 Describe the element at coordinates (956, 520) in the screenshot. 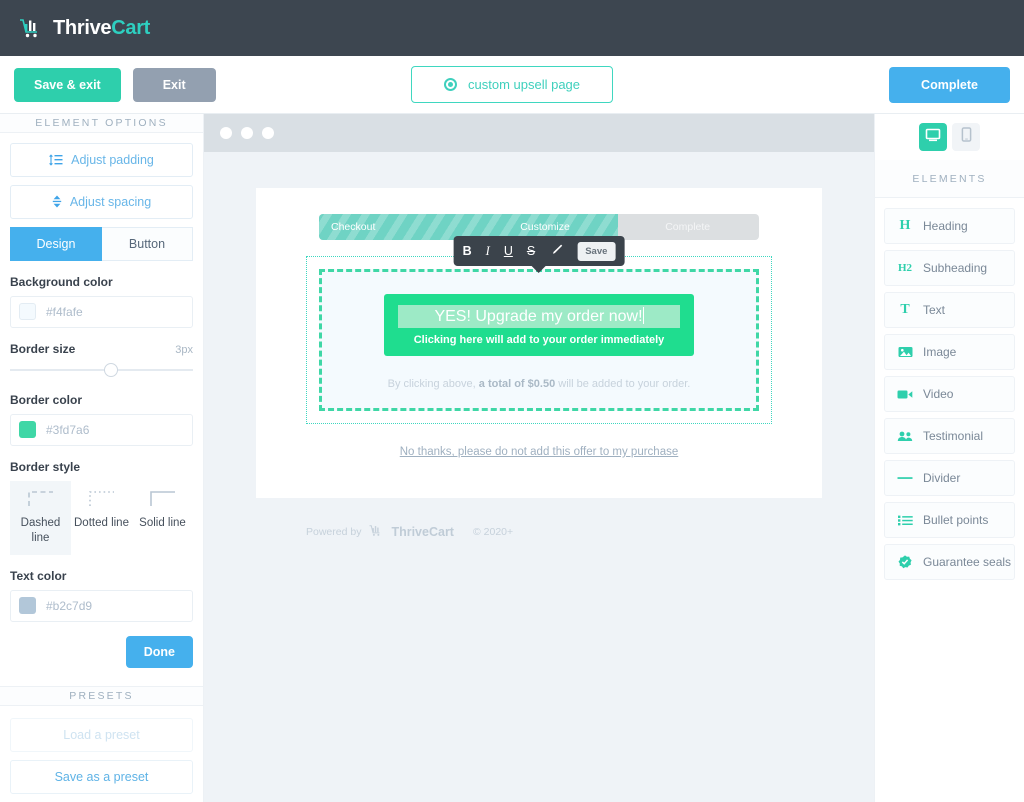

I see `element-bullet-points-label: Bullet points` at that location.